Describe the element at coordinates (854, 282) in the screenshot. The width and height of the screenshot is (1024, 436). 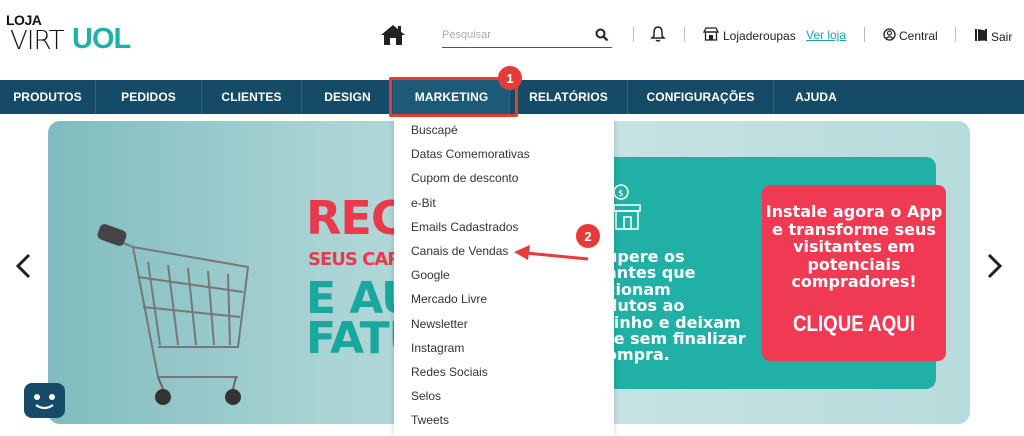
I see `card-text-line: compradores!` at that location.